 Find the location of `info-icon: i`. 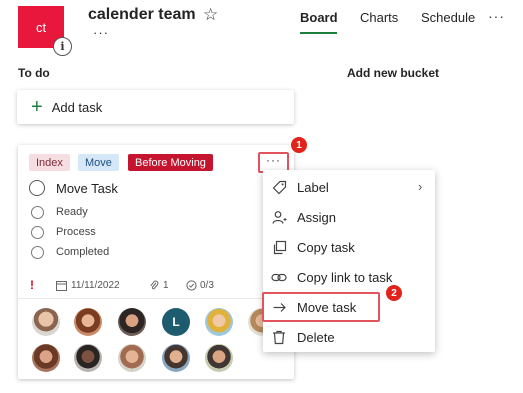

info-icon: i is located at coordinates (62, 46).